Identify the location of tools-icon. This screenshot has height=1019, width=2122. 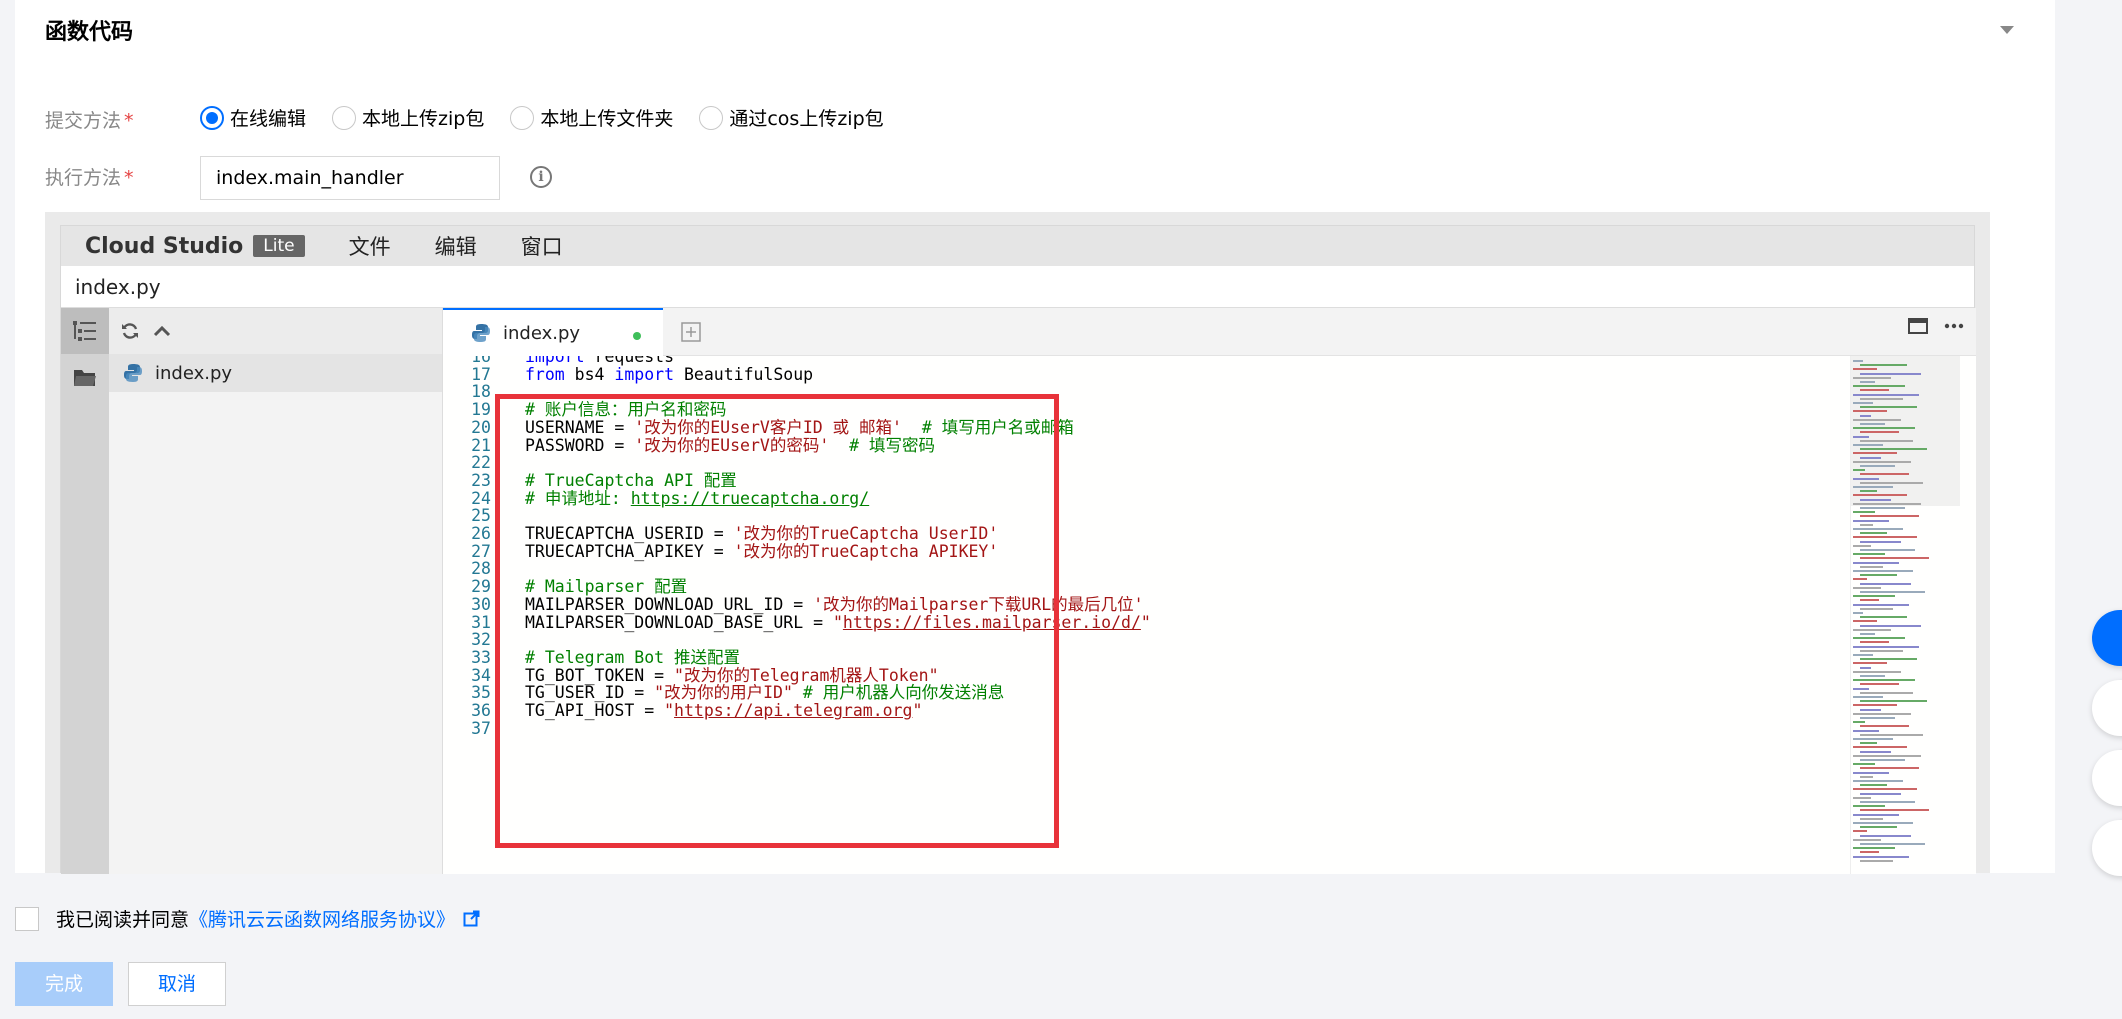
(2107, 848).